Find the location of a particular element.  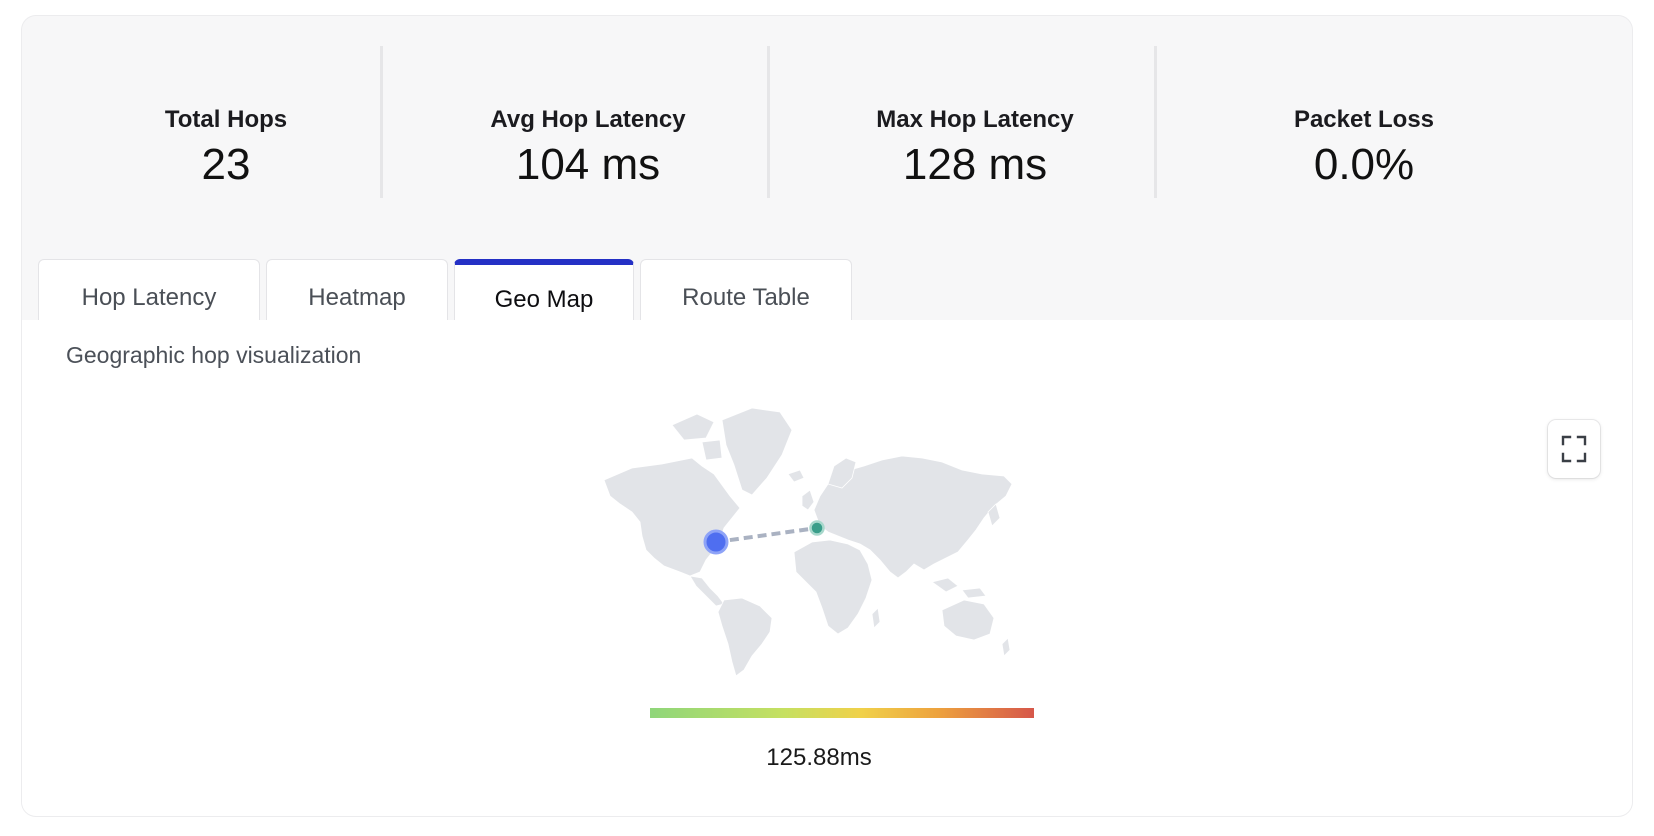

panel-subtitle: Geographic hop visualization is located at coordinates (214, 355).